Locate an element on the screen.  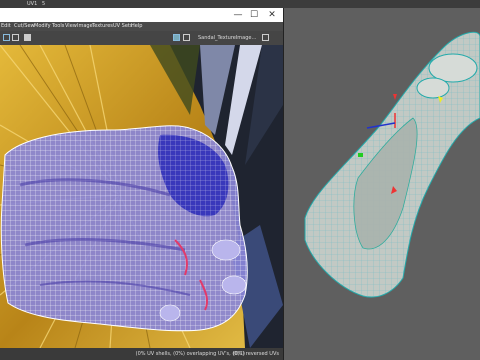
menu-uvsets: UV Sets is located at coordinates (123, 26).